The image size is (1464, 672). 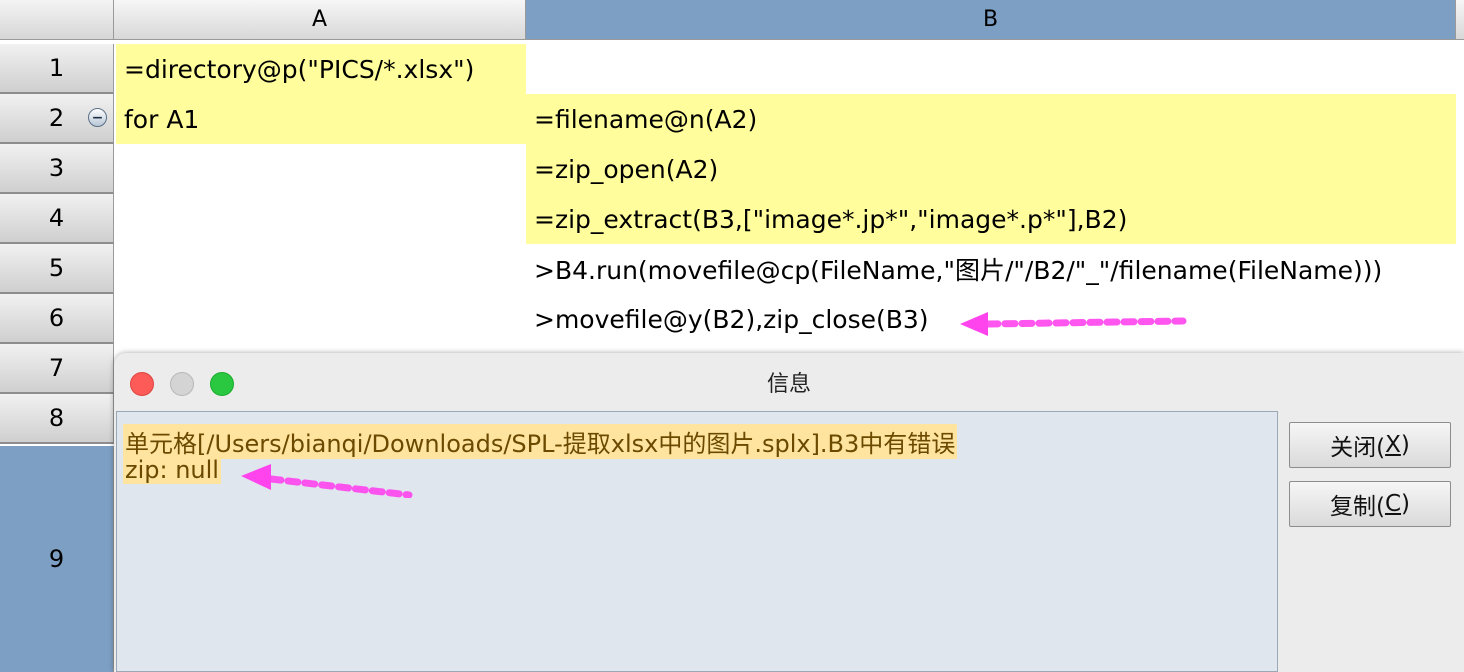 I want to click on close-button-mnemonic: X, so click(x=1393, y=445).